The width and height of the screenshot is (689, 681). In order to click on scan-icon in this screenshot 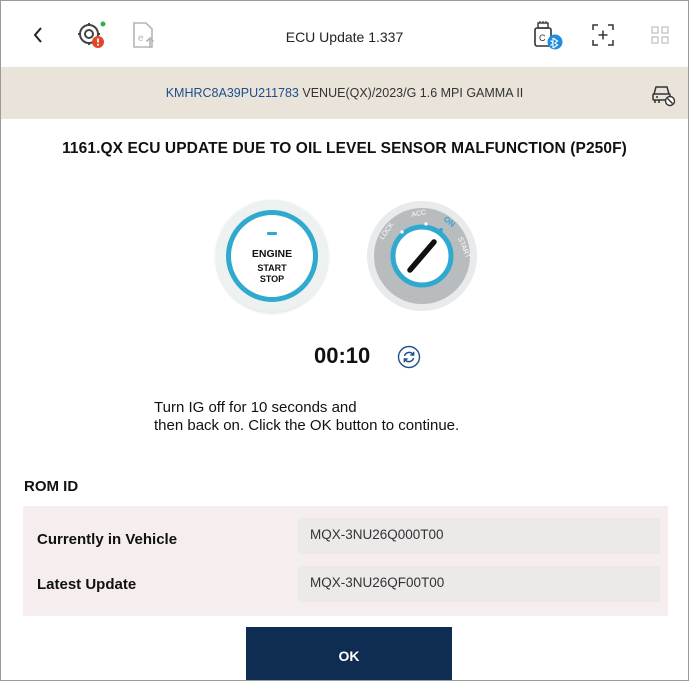, I will do `click(603, 35)`.